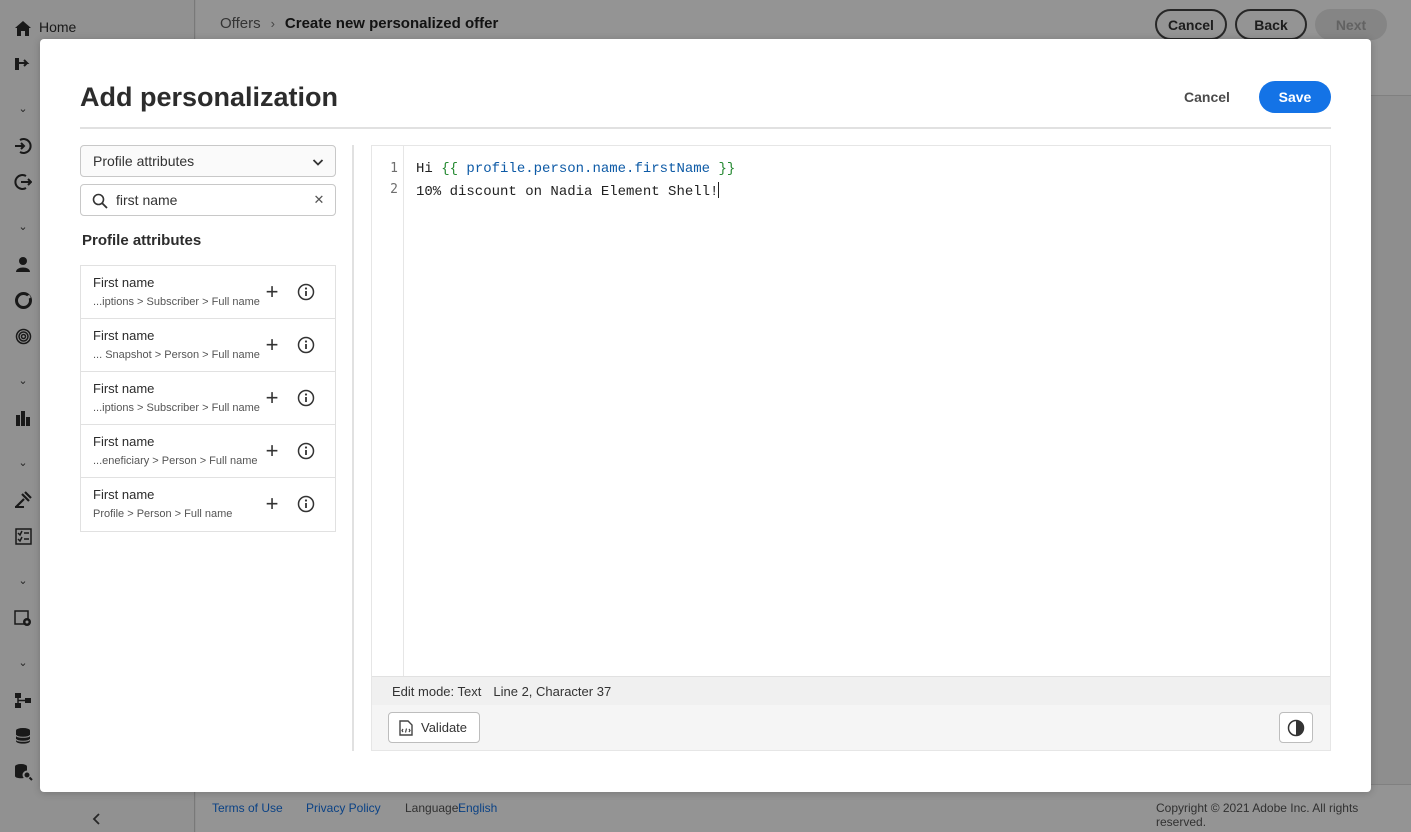 The width and height of the screenshot is (1411, 832). I want to click on clear-search-icon: ✕, so click(319, 199).